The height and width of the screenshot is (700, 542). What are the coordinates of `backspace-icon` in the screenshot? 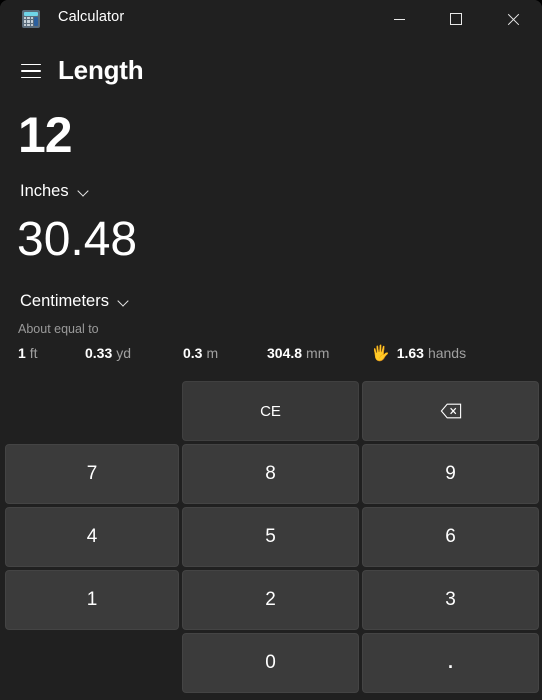 It's located at (451, 411).